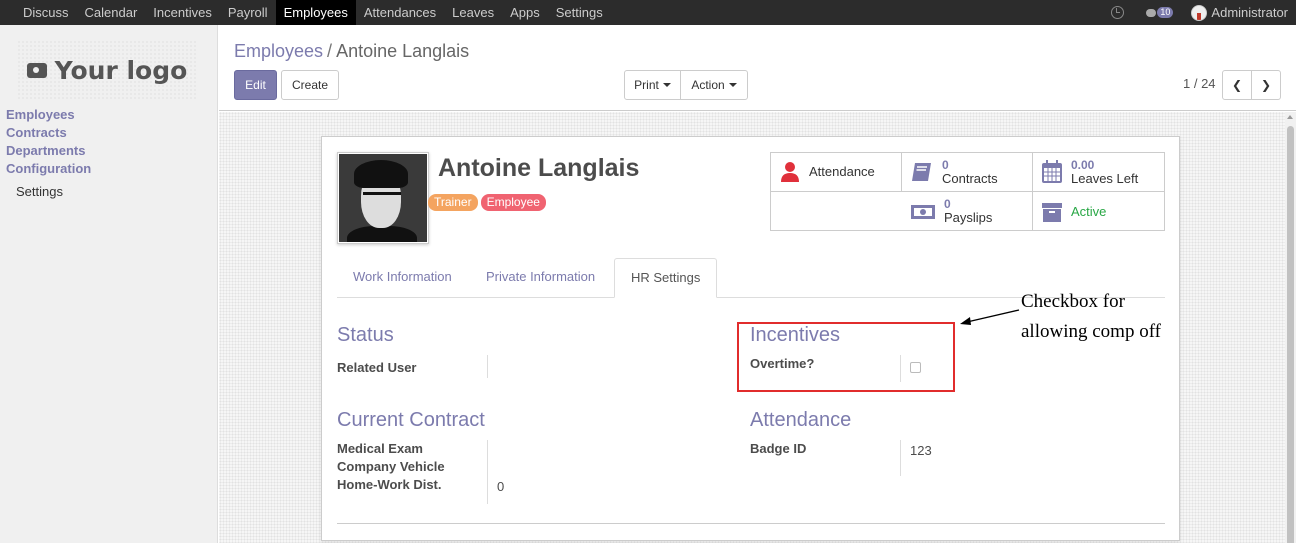  I want to click on print-dropdown: Print, so click(652, 85).